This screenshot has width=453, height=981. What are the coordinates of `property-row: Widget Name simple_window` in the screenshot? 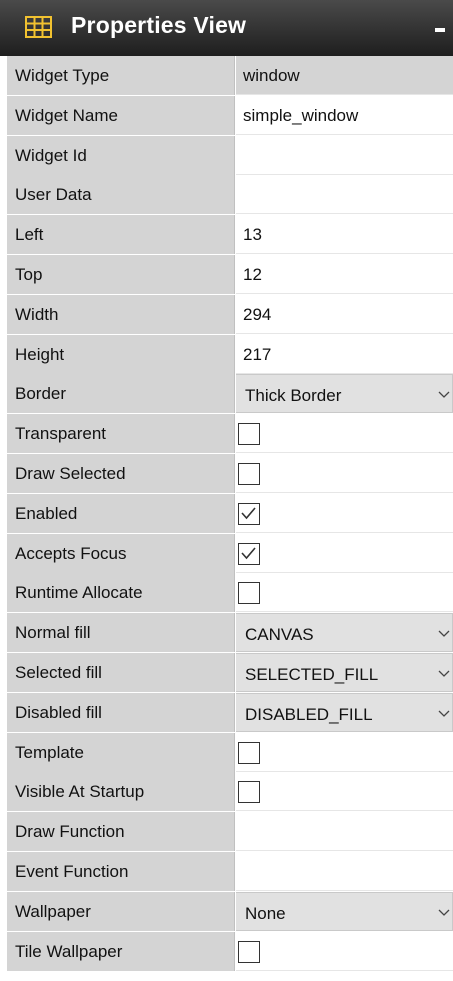 It's located at (226, 115).